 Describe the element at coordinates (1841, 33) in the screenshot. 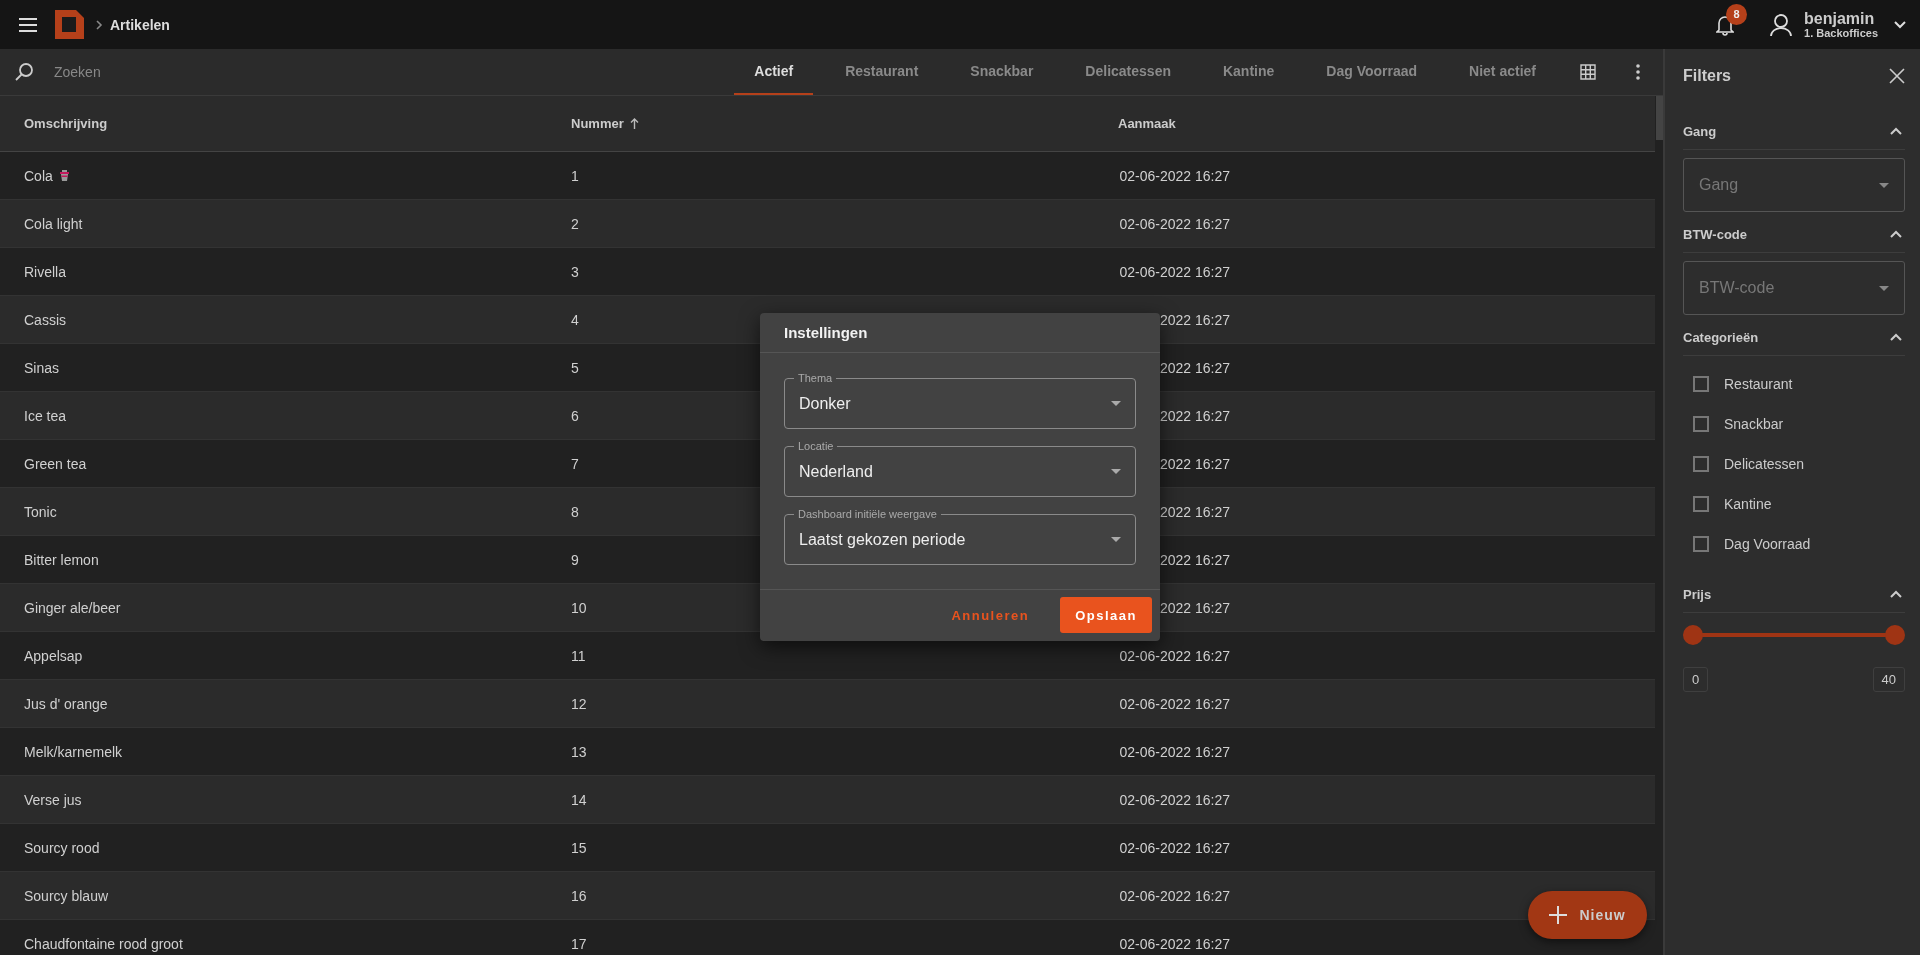

I see `user-role: 1. Backoffices` at that location.